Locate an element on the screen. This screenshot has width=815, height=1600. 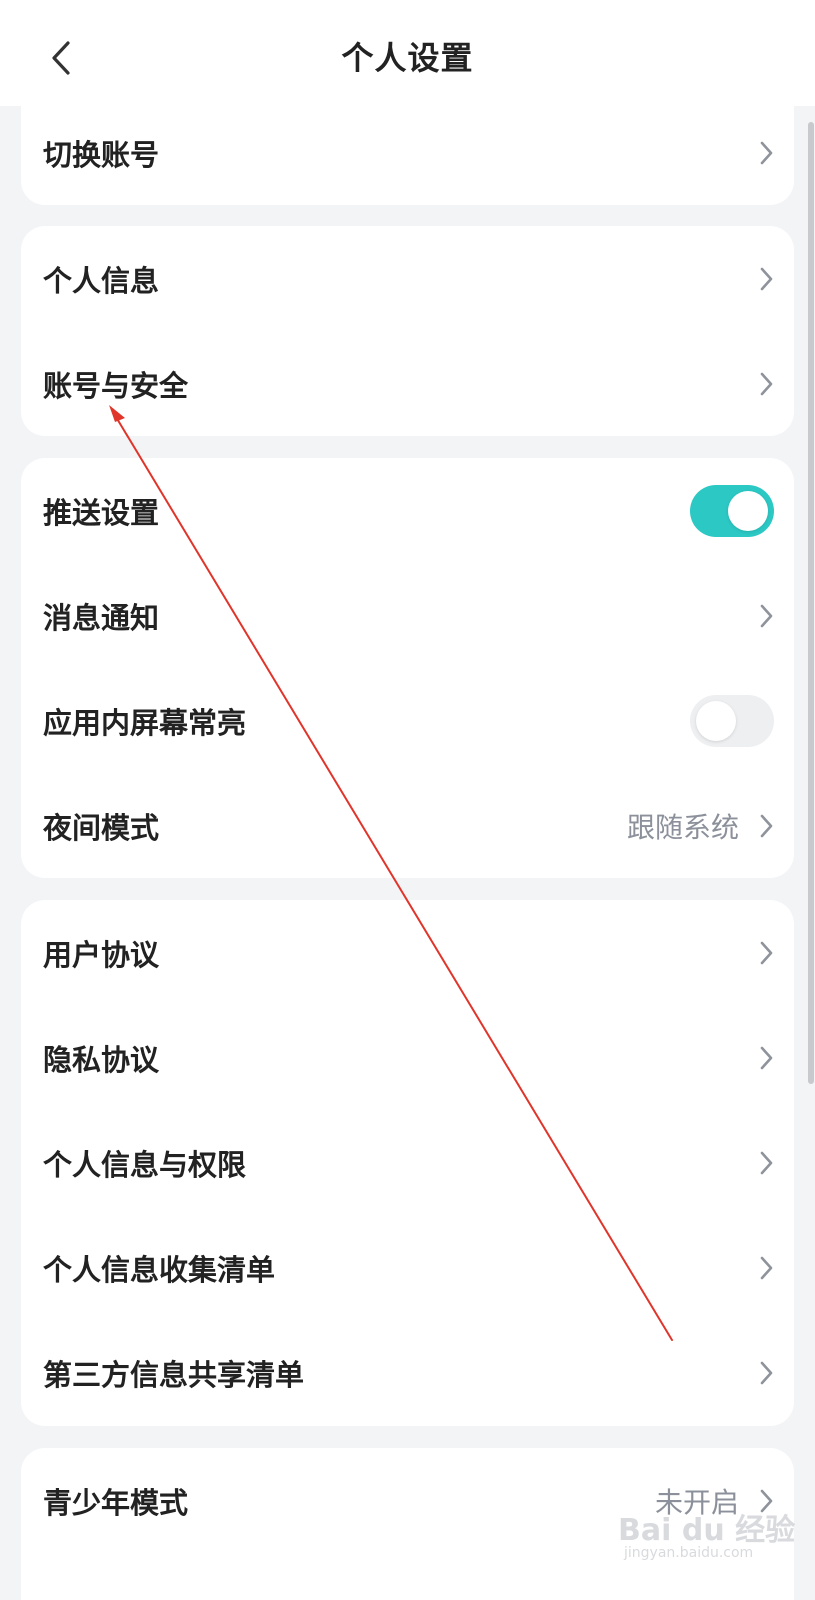
settings-row-user-agreement: 用户协议 is located at coordinates (407, 953).